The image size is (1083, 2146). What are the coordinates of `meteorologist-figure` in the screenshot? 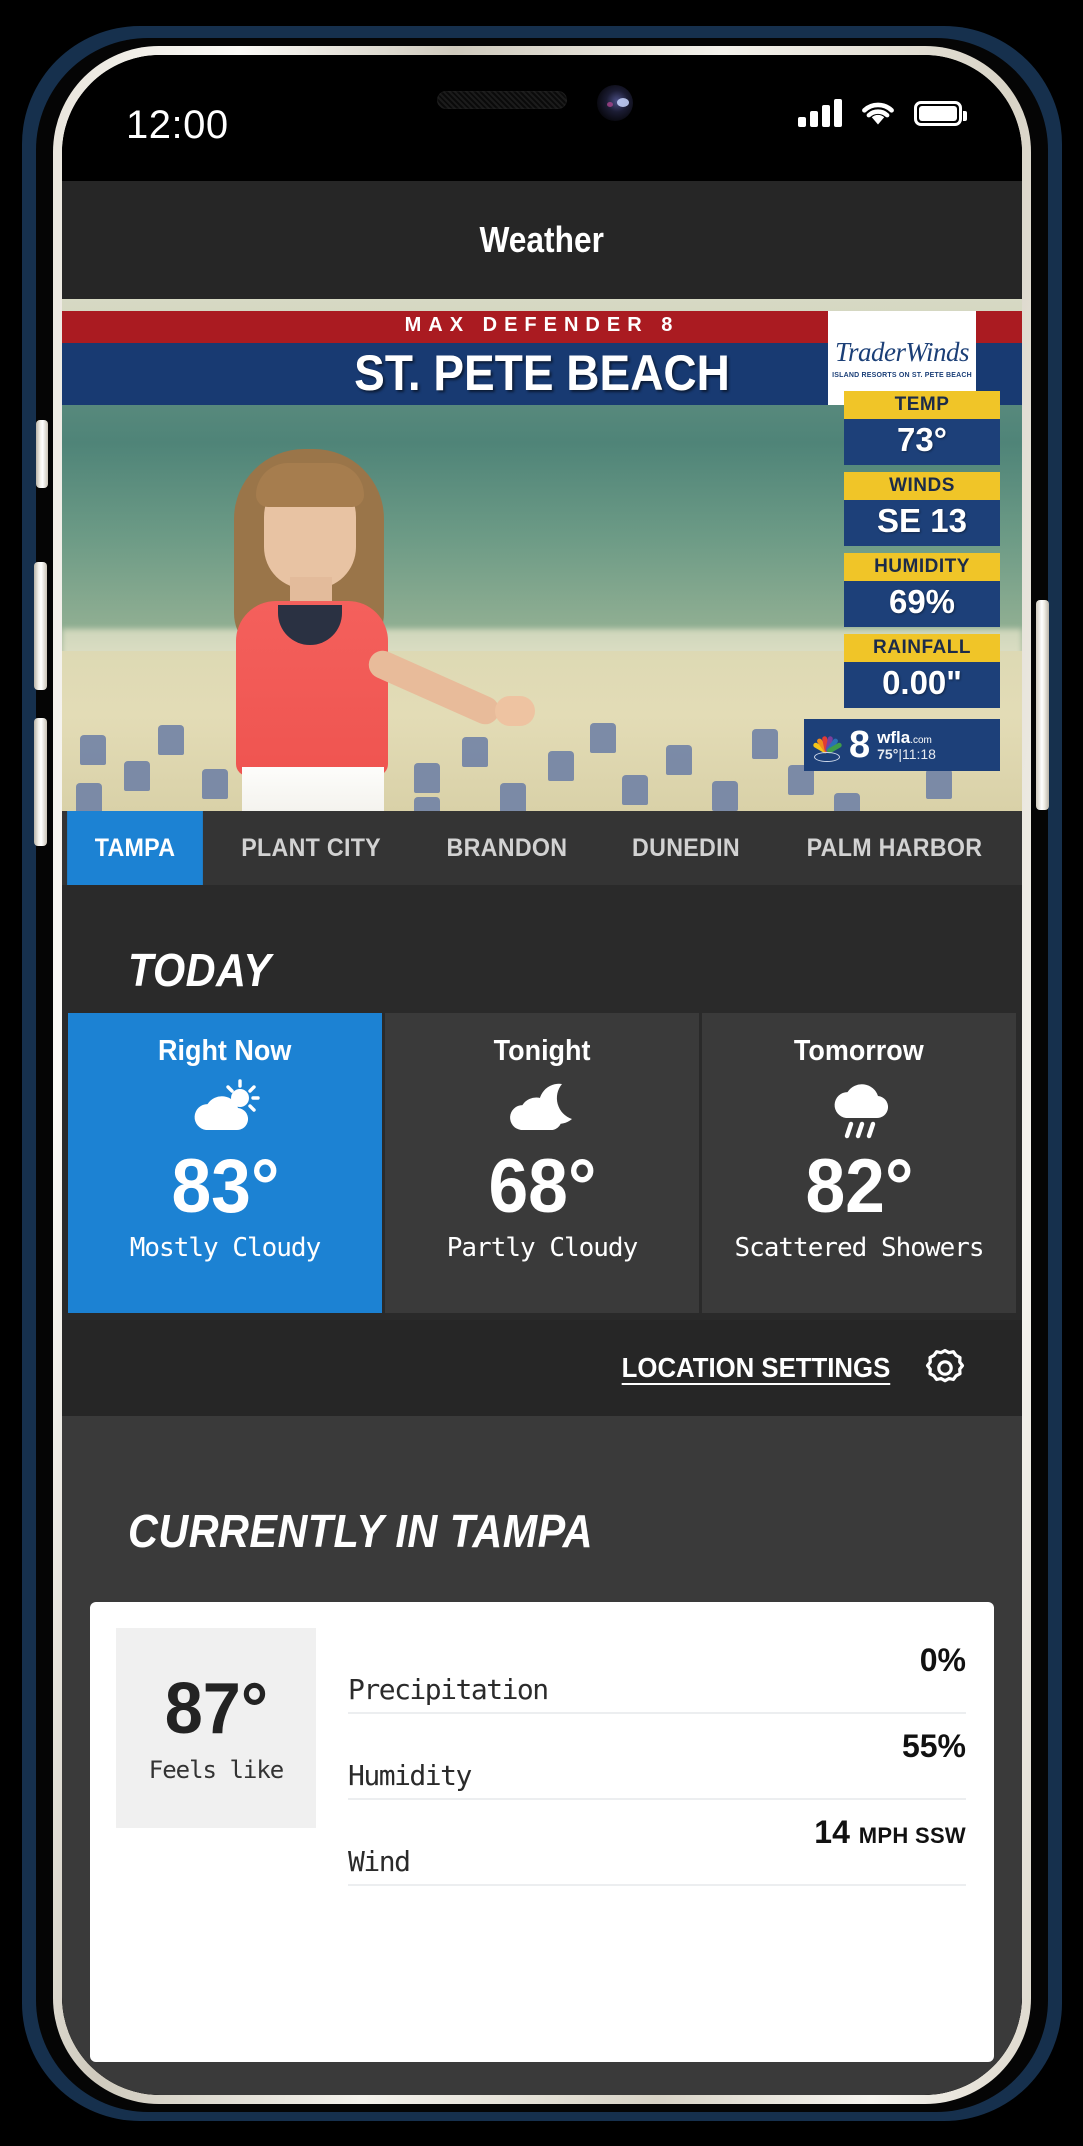 It's located at (362, 630).